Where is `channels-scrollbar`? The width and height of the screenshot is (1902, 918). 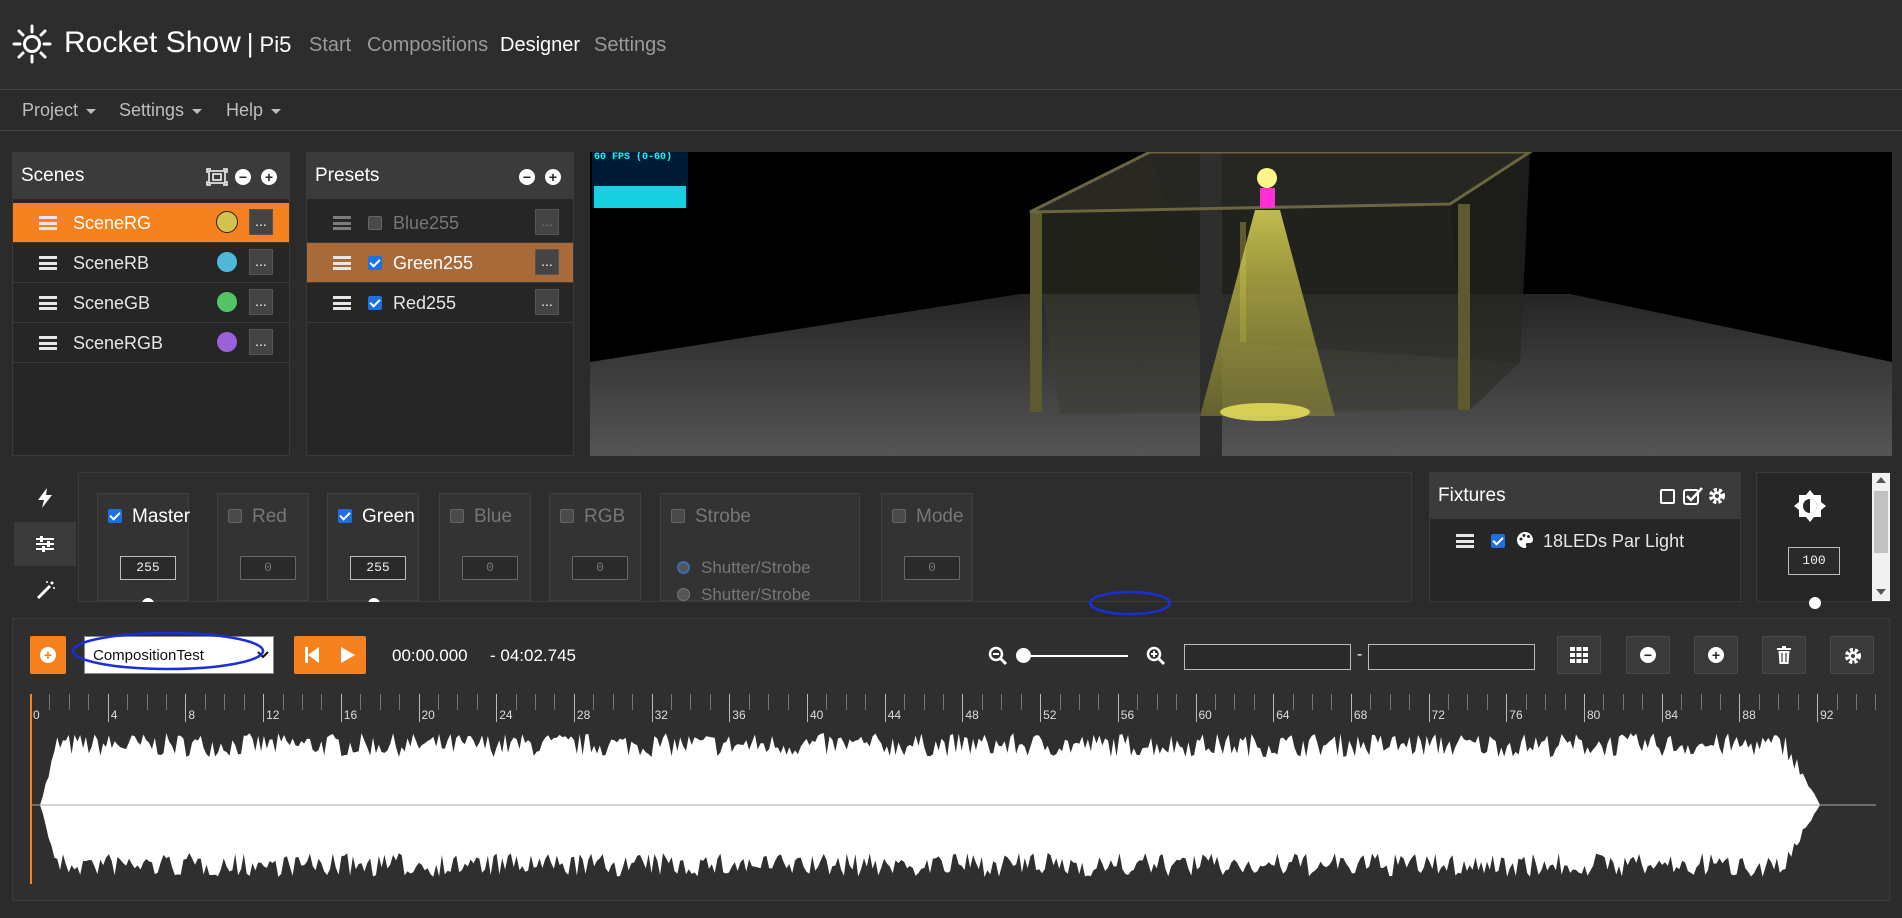 channels-scrollbar is located at coordinates (1881, 537).